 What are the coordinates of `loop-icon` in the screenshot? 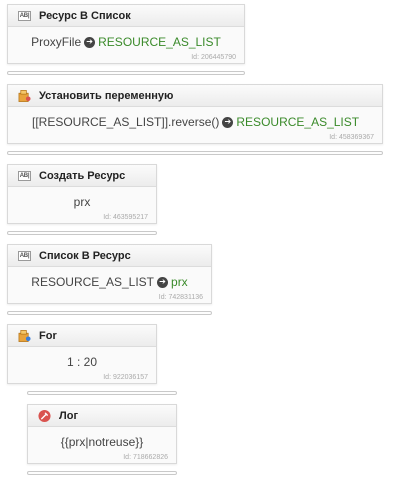 It's located at (24, 335).